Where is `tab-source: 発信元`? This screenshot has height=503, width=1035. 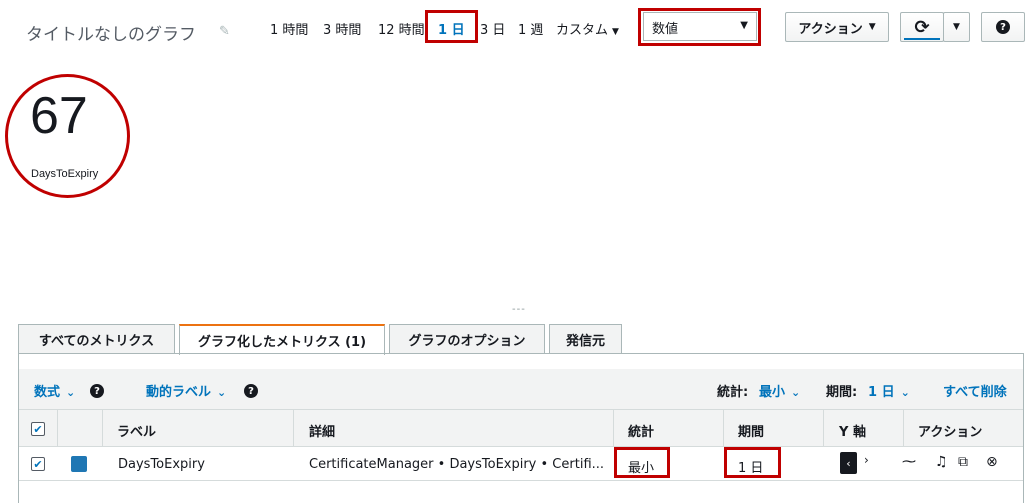
tab-source: 発信元 is located at coordinates (585, 339).